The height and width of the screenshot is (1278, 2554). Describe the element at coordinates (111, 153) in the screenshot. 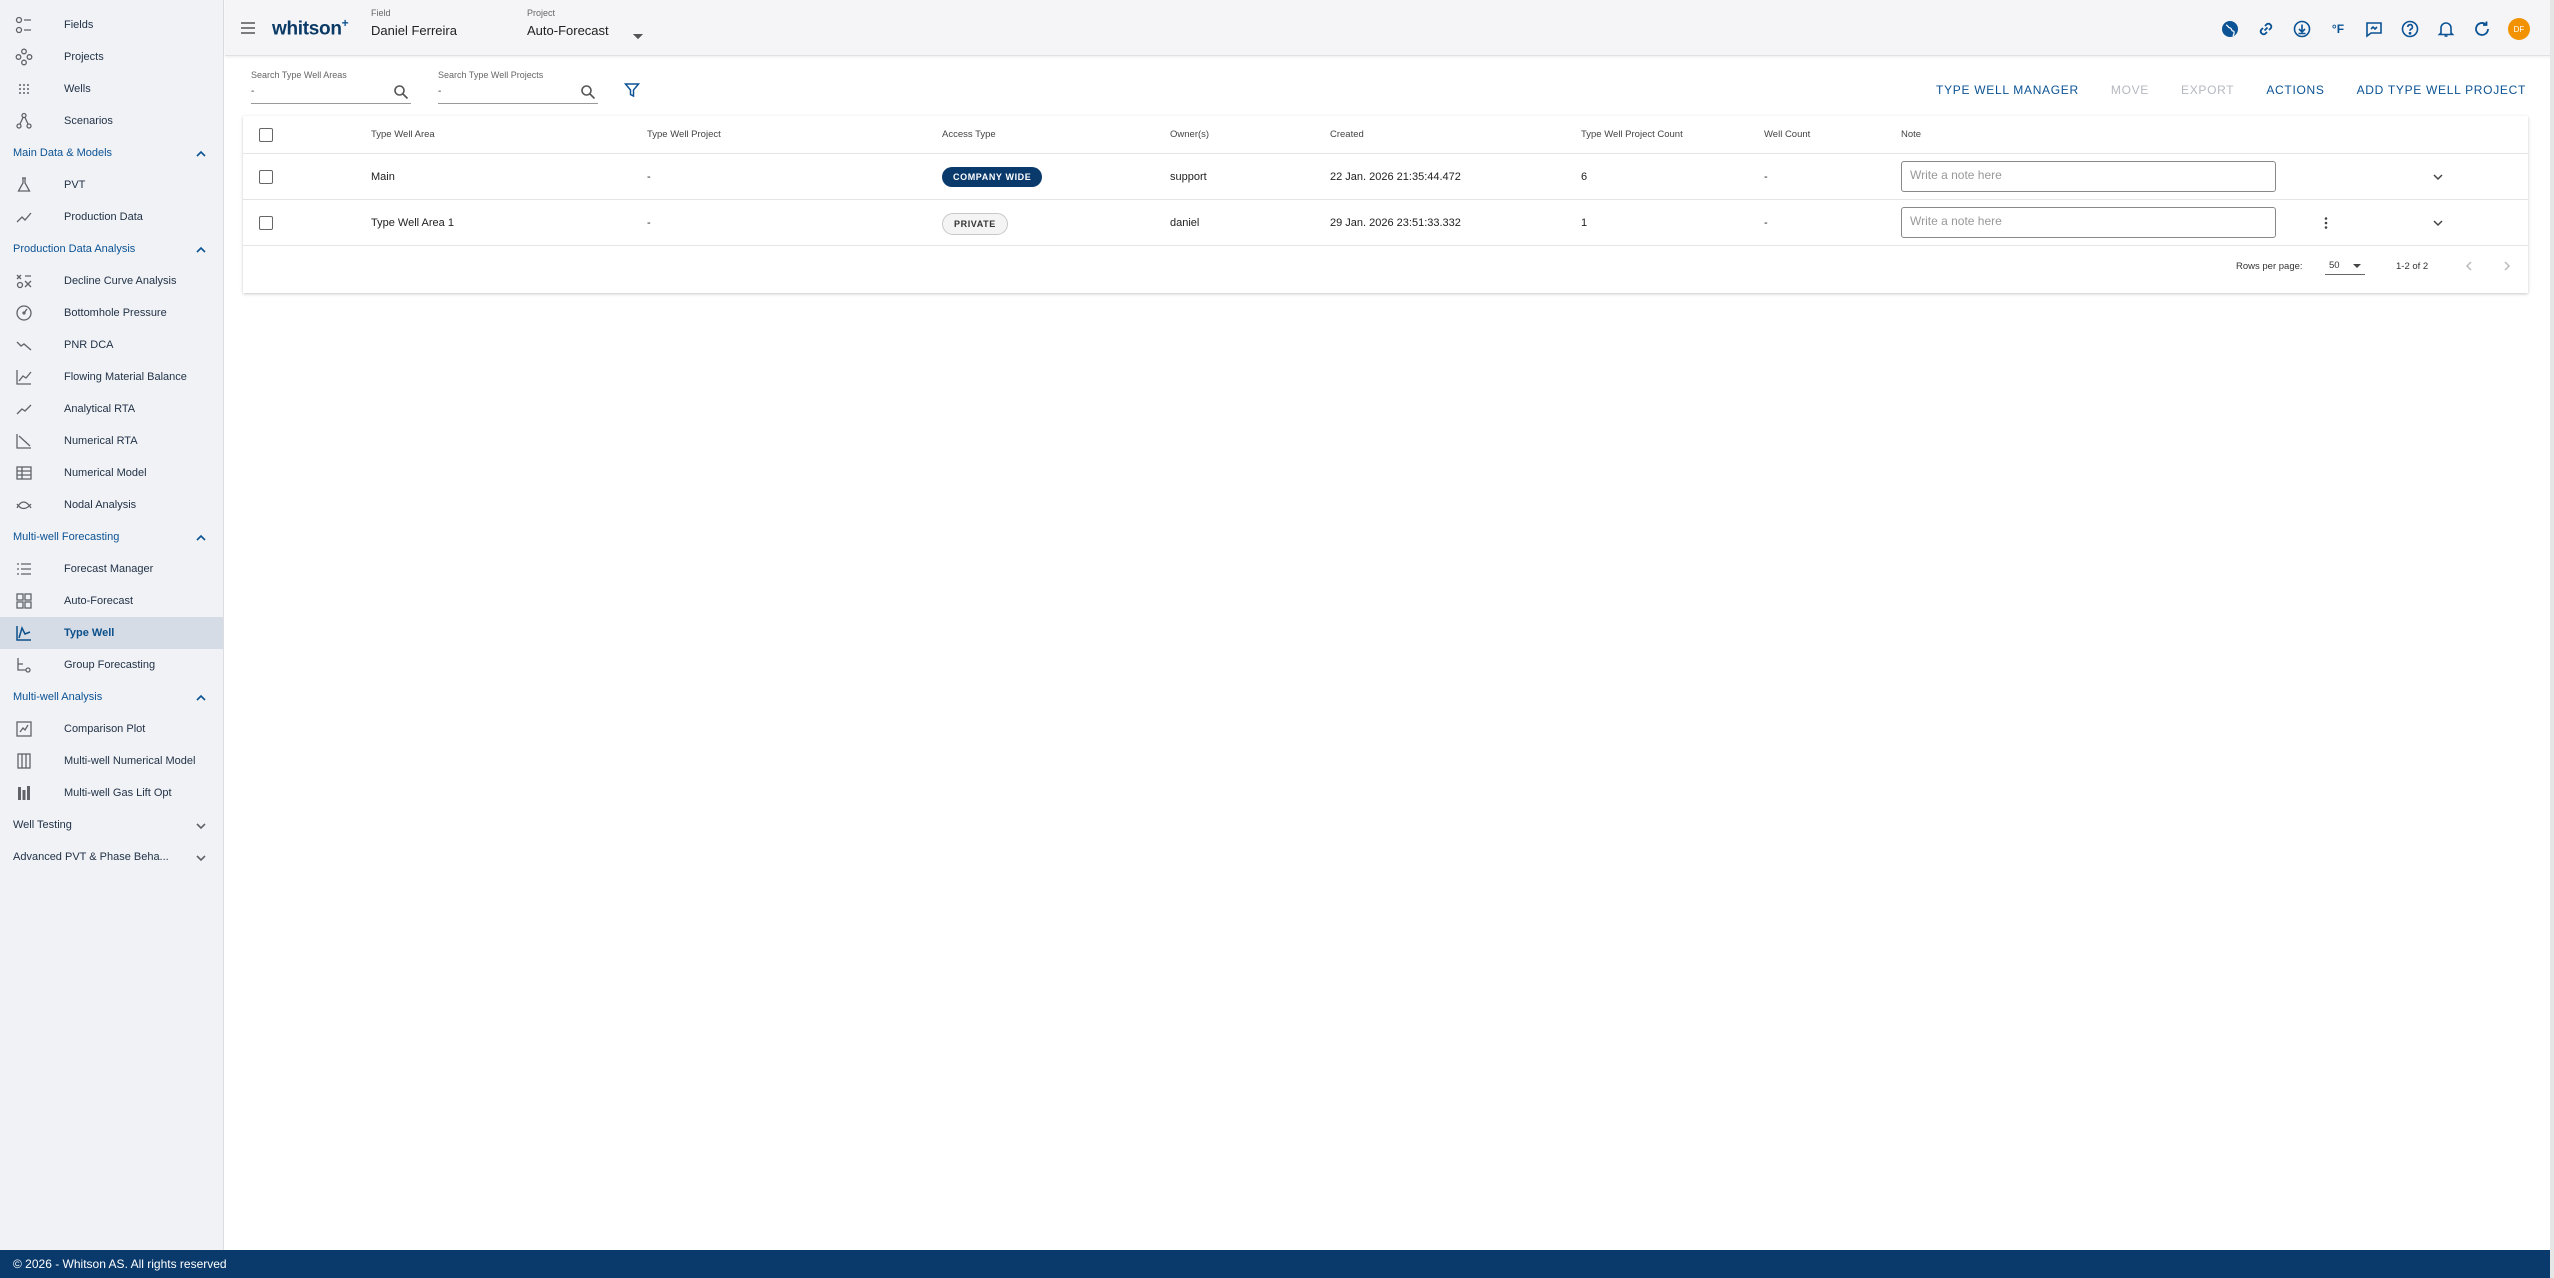

I see `sidebar-section-main-data: Main Data & Models` at that location.